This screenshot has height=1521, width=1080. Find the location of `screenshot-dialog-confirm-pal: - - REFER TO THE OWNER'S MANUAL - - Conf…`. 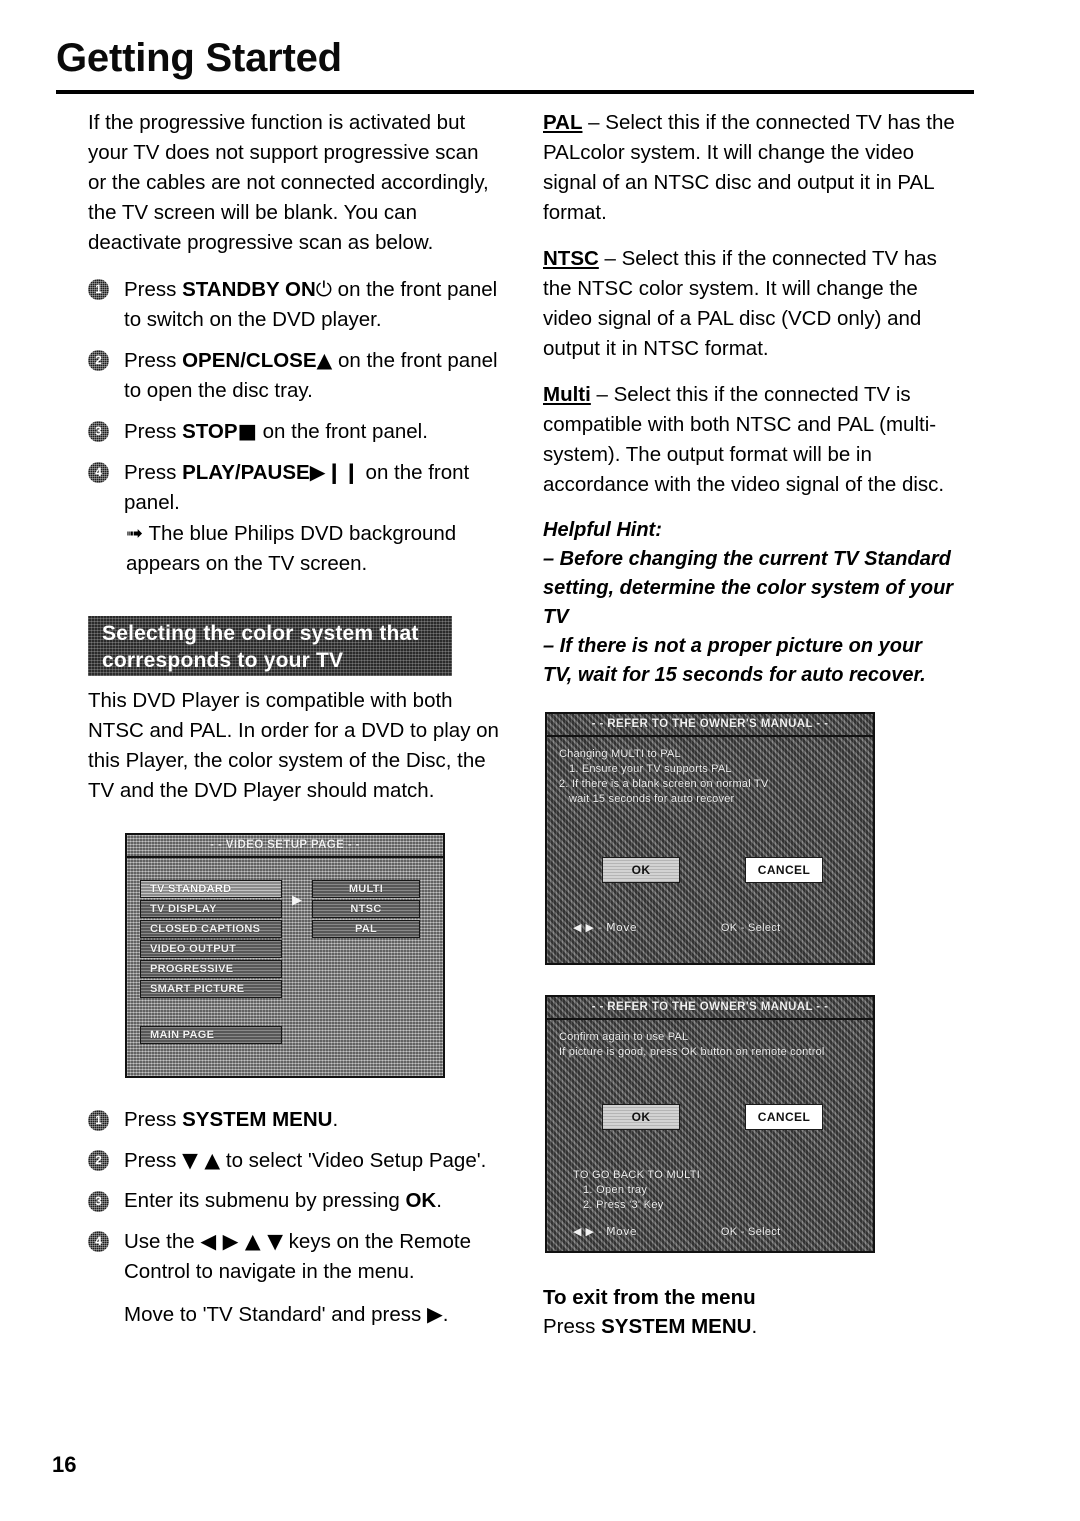

screenshot-dialog-confirm-pal: - - REFER TO THE OWNER'S MANUAL - - Conf… is located at coordinates (710, 1124).